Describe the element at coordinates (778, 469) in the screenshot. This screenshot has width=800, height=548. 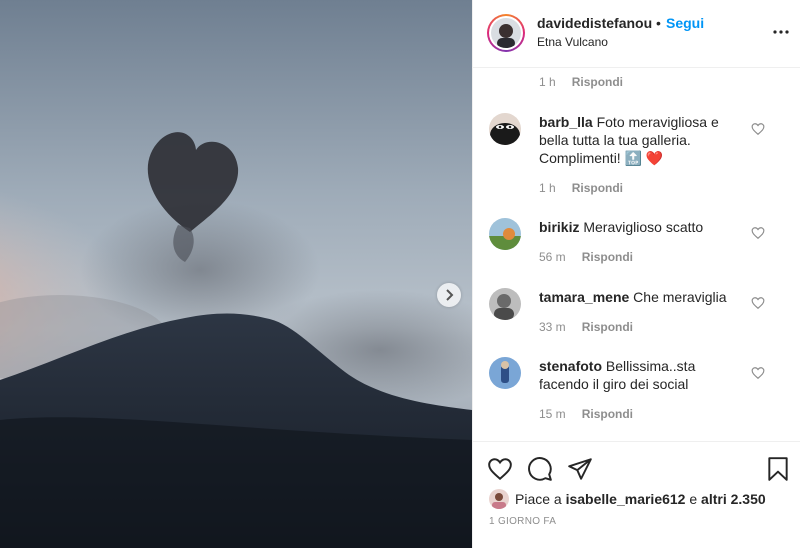
I see `bookmark-icon` at that location.